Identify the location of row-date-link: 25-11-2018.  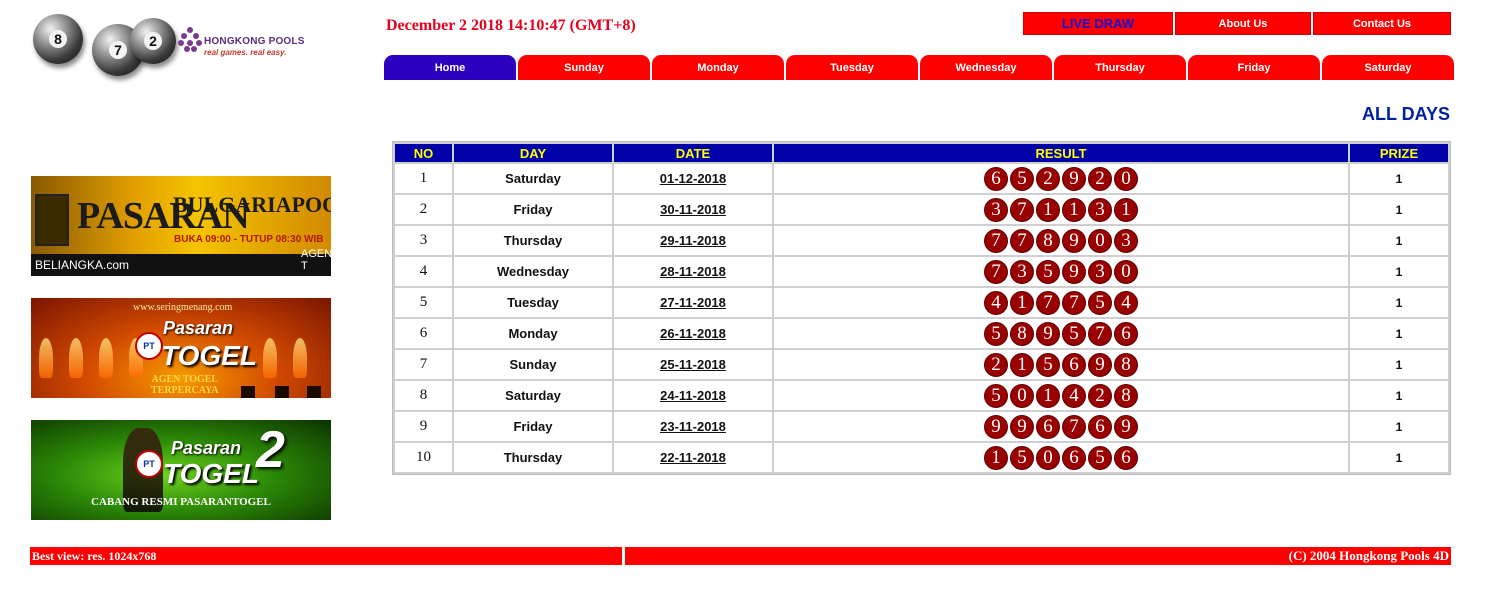
(693, 364).